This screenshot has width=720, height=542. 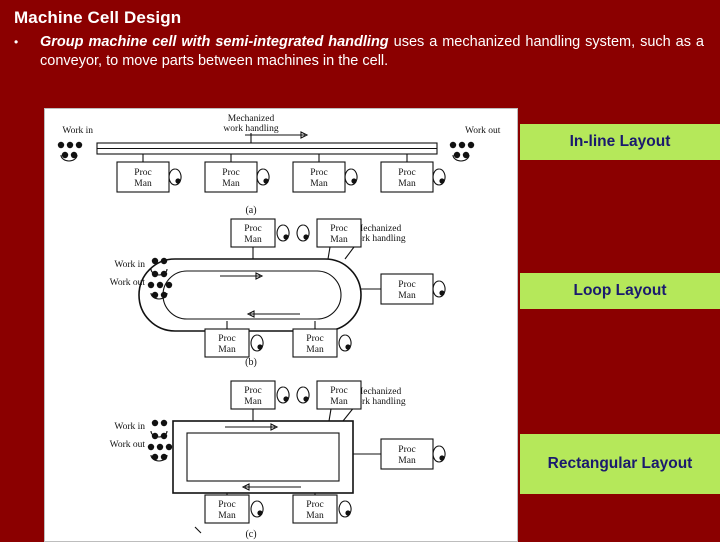 I want to click on svg-text: (c), so click(x=250, y=534).